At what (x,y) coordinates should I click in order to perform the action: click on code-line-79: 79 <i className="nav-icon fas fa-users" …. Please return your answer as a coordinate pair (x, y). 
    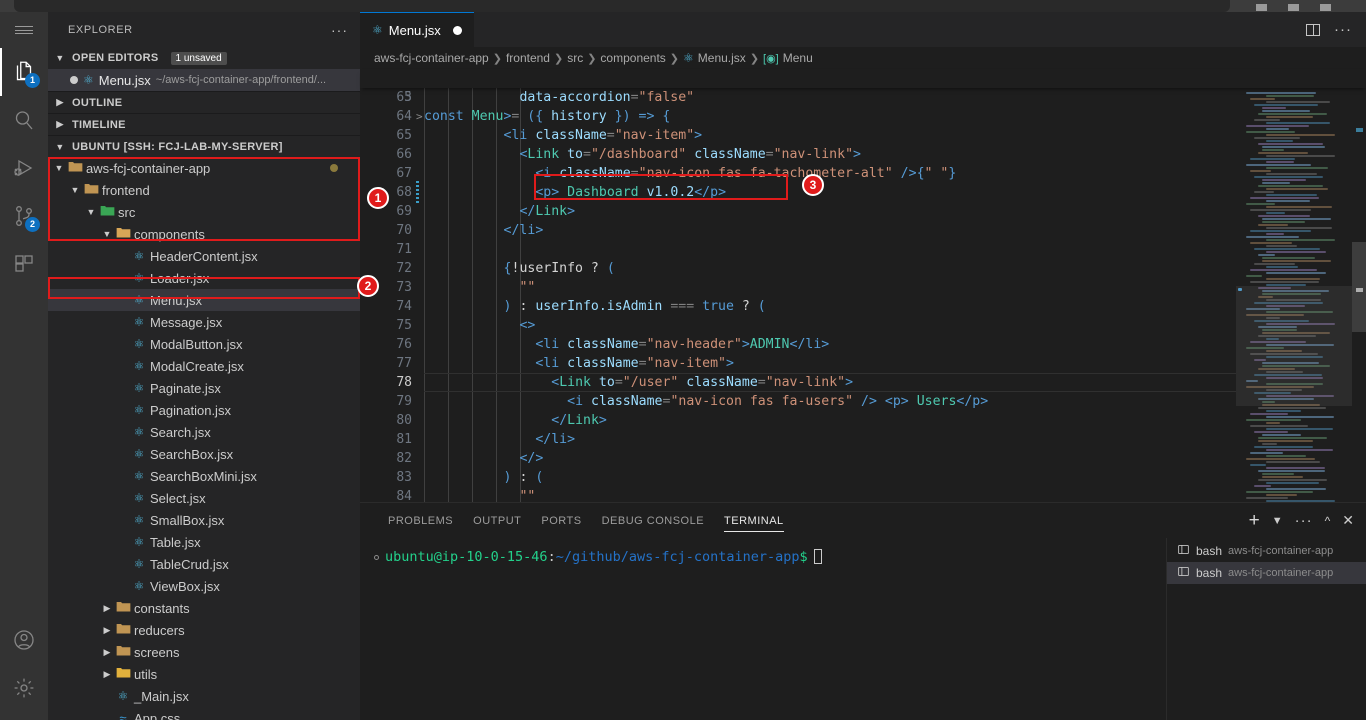
    Looking at the image, I should click on (863, 401).